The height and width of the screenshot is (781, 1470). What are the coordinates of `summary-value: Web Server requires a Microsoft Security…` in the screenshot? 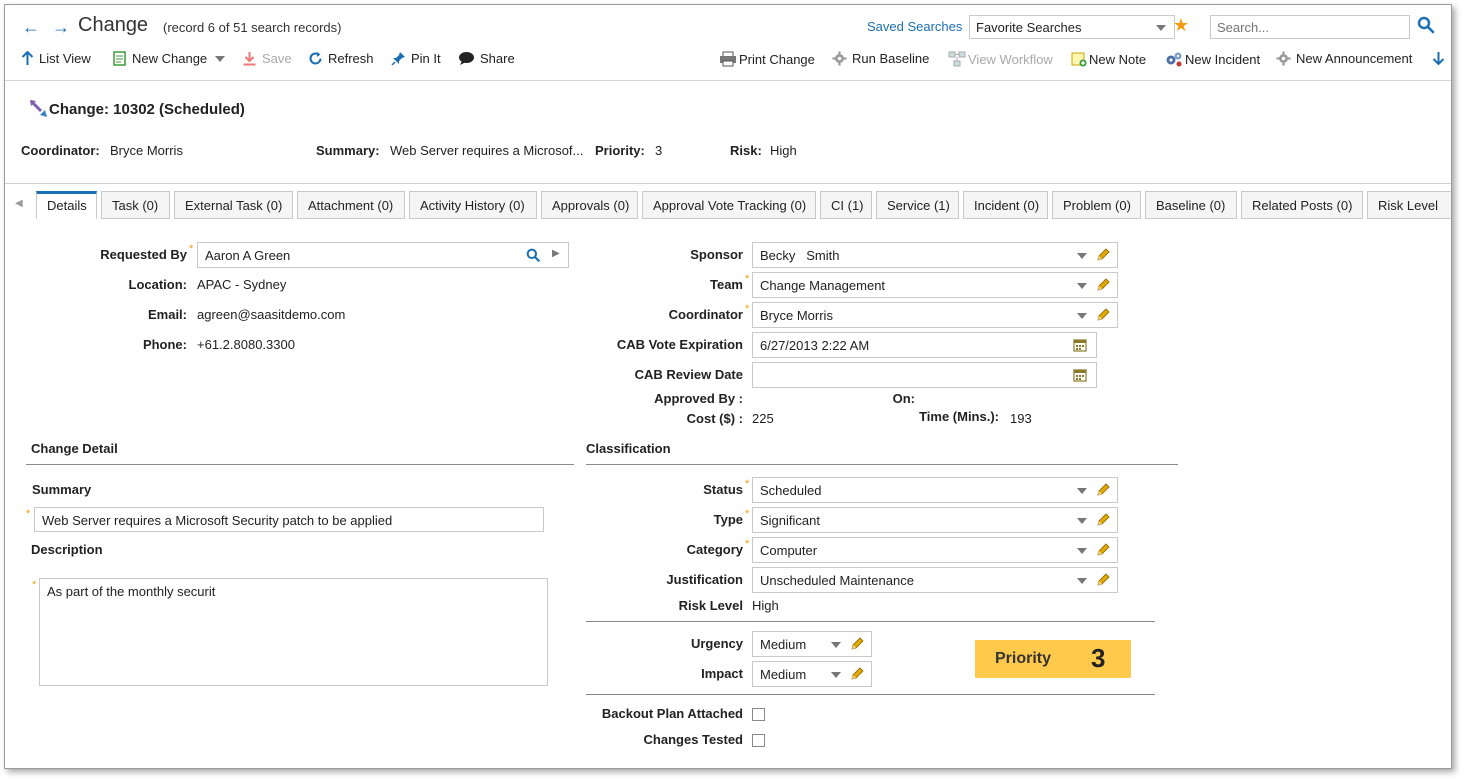 It's located at (217, 520).